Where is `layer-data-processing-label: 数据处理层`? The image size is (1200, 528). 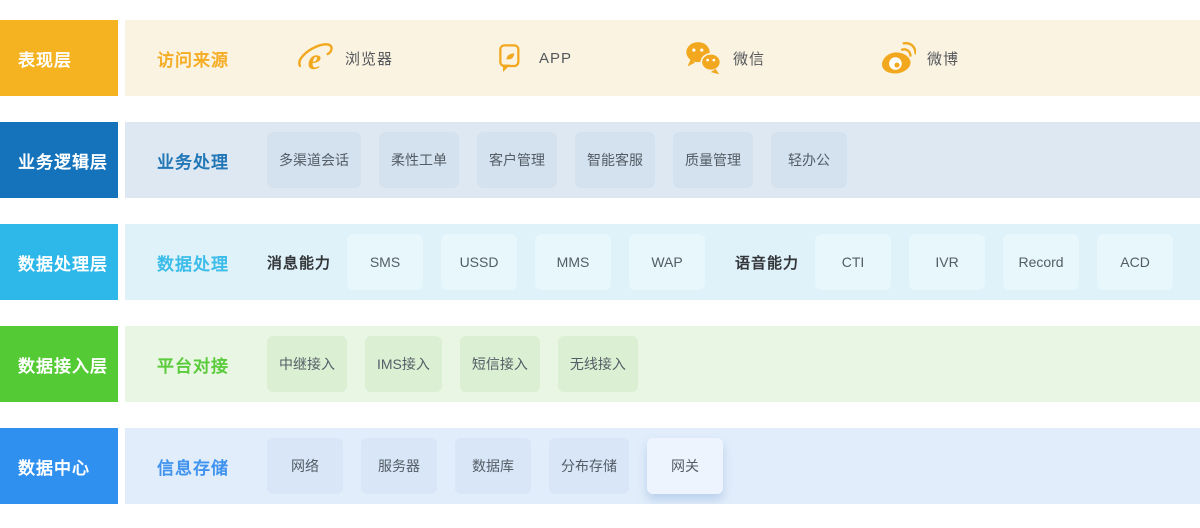 layer-data-processing-label: 数据处理层 is located at coordinates (59, 262).